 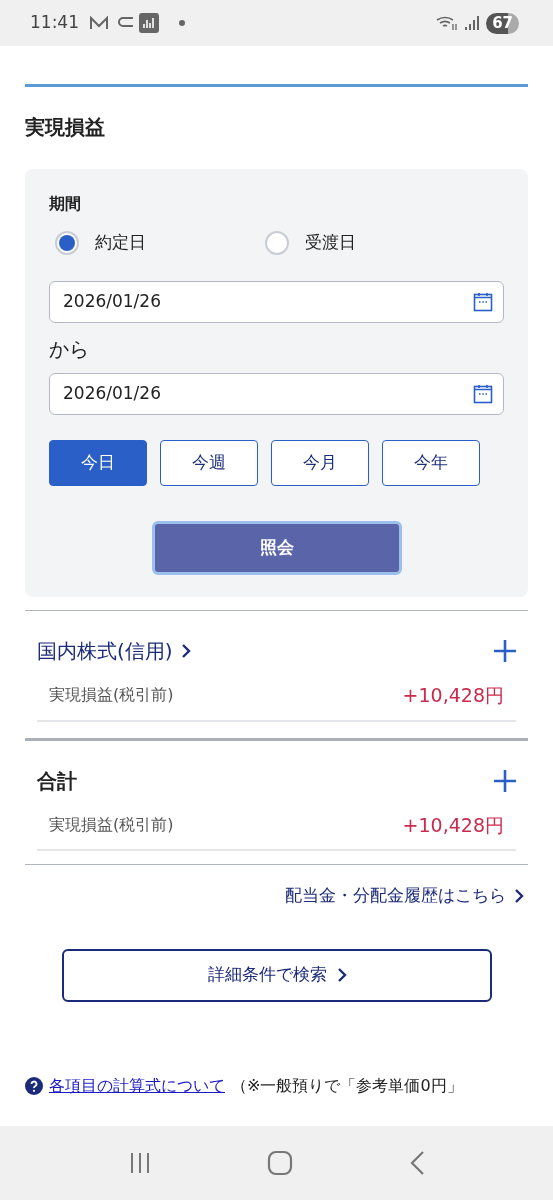 I want to click on period-button: 今日, so click(x=98, y=463).